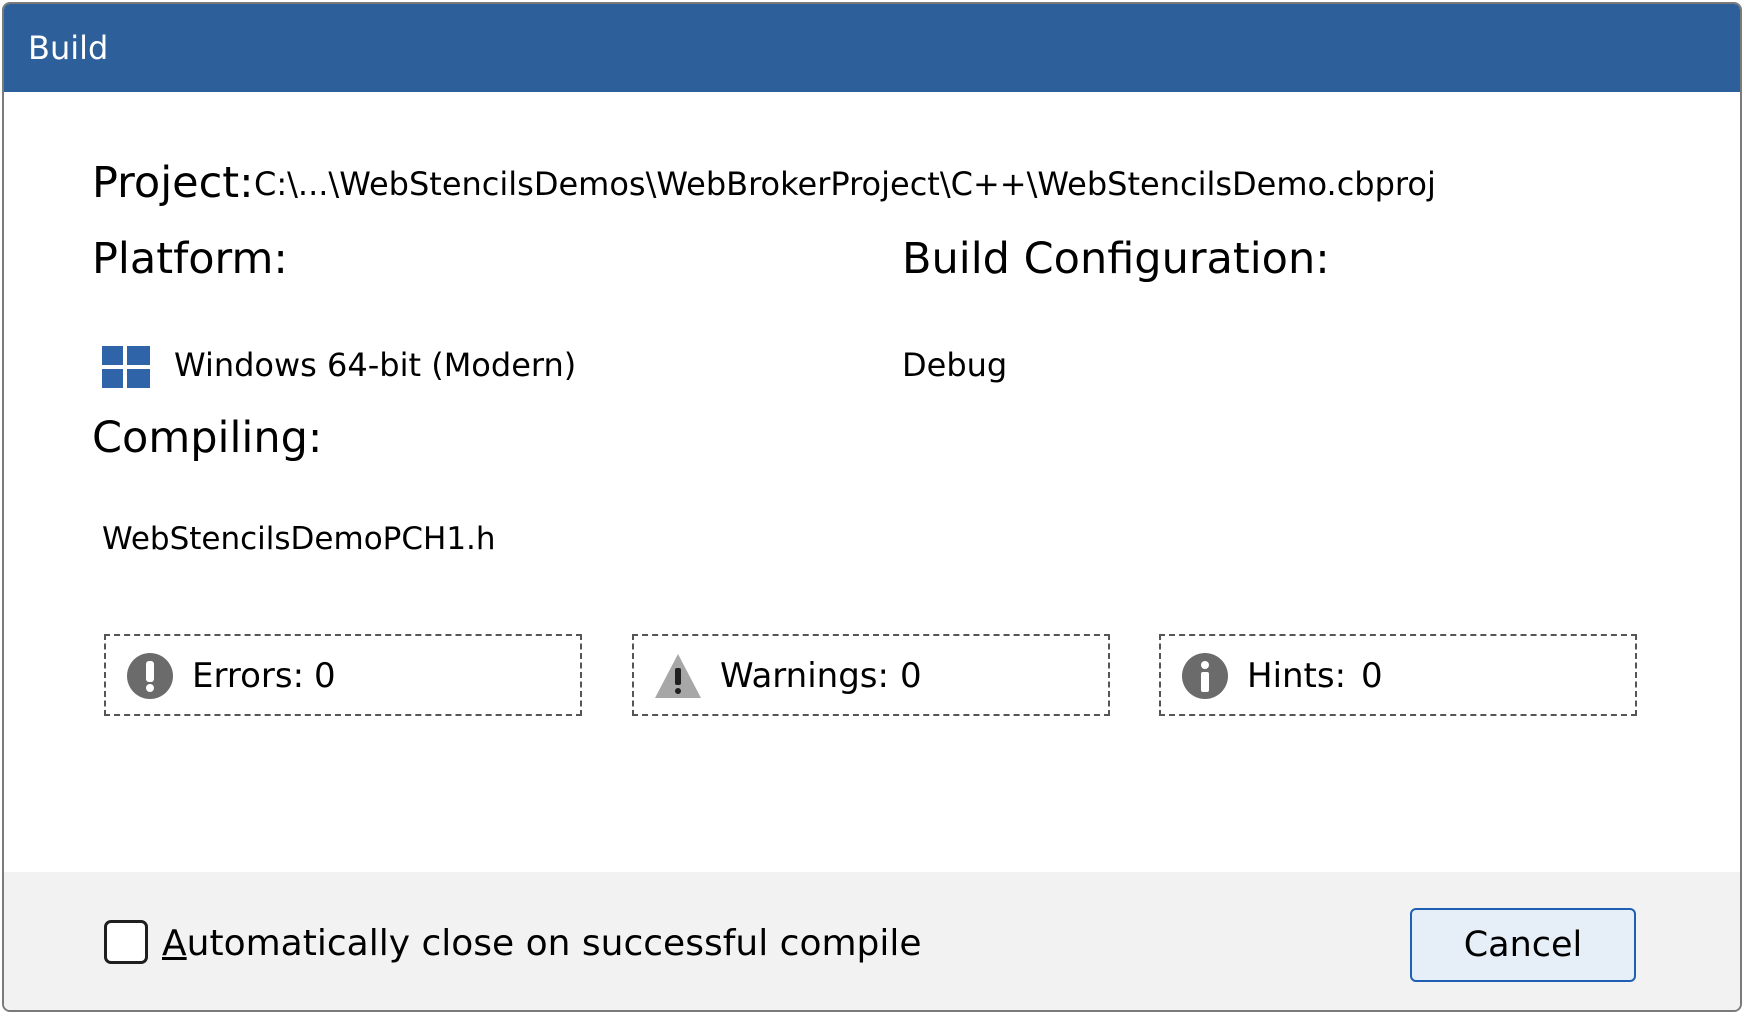  What do you see at coordinates (150, 676) in the screenshot?
I see `error-icon` at bounding box center [150, 676].